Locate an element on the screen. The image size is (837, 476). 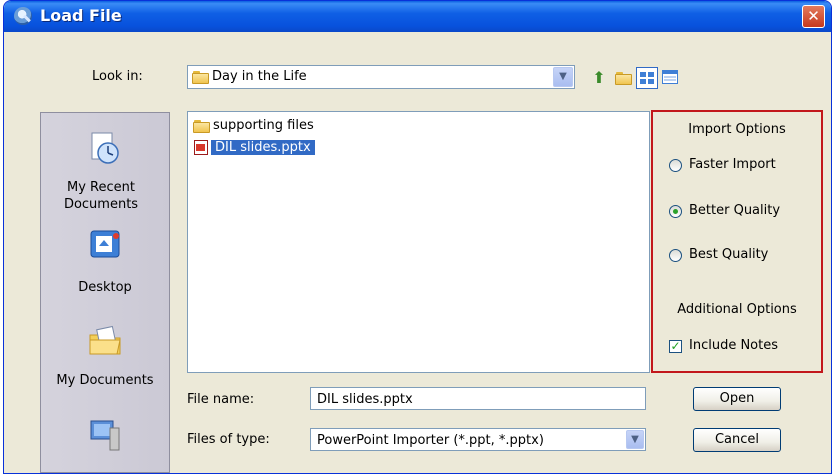
places-bar: My Recent Documents Desktop My Documents is located at coordinates (105, 292).